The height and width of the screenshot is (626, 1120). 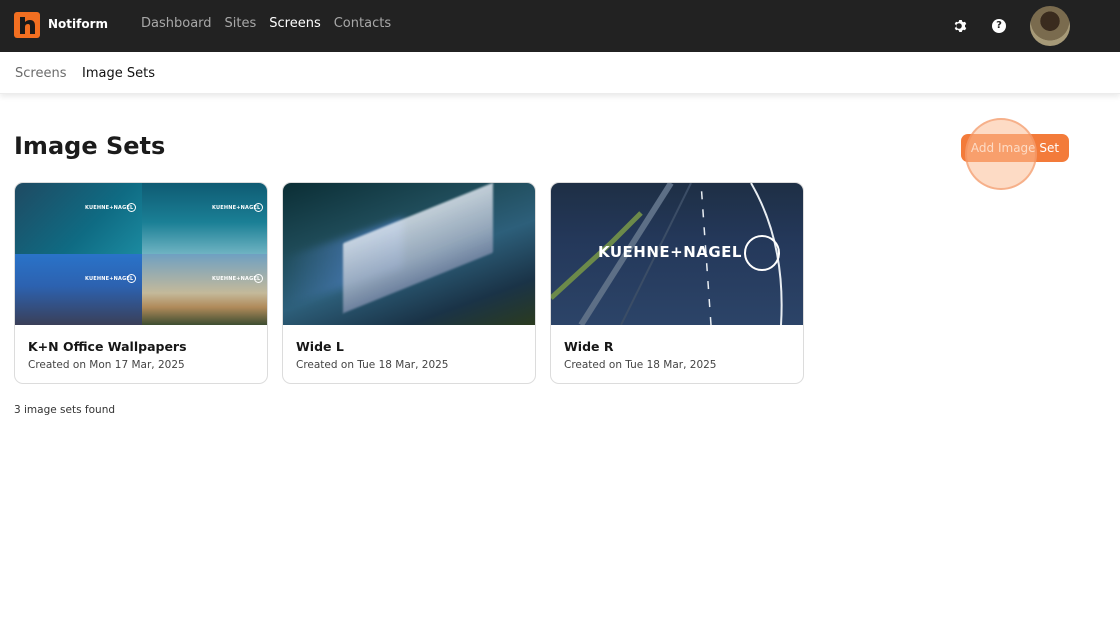 I want to click on nav-screens: Screens, so click(x=294, y=23).